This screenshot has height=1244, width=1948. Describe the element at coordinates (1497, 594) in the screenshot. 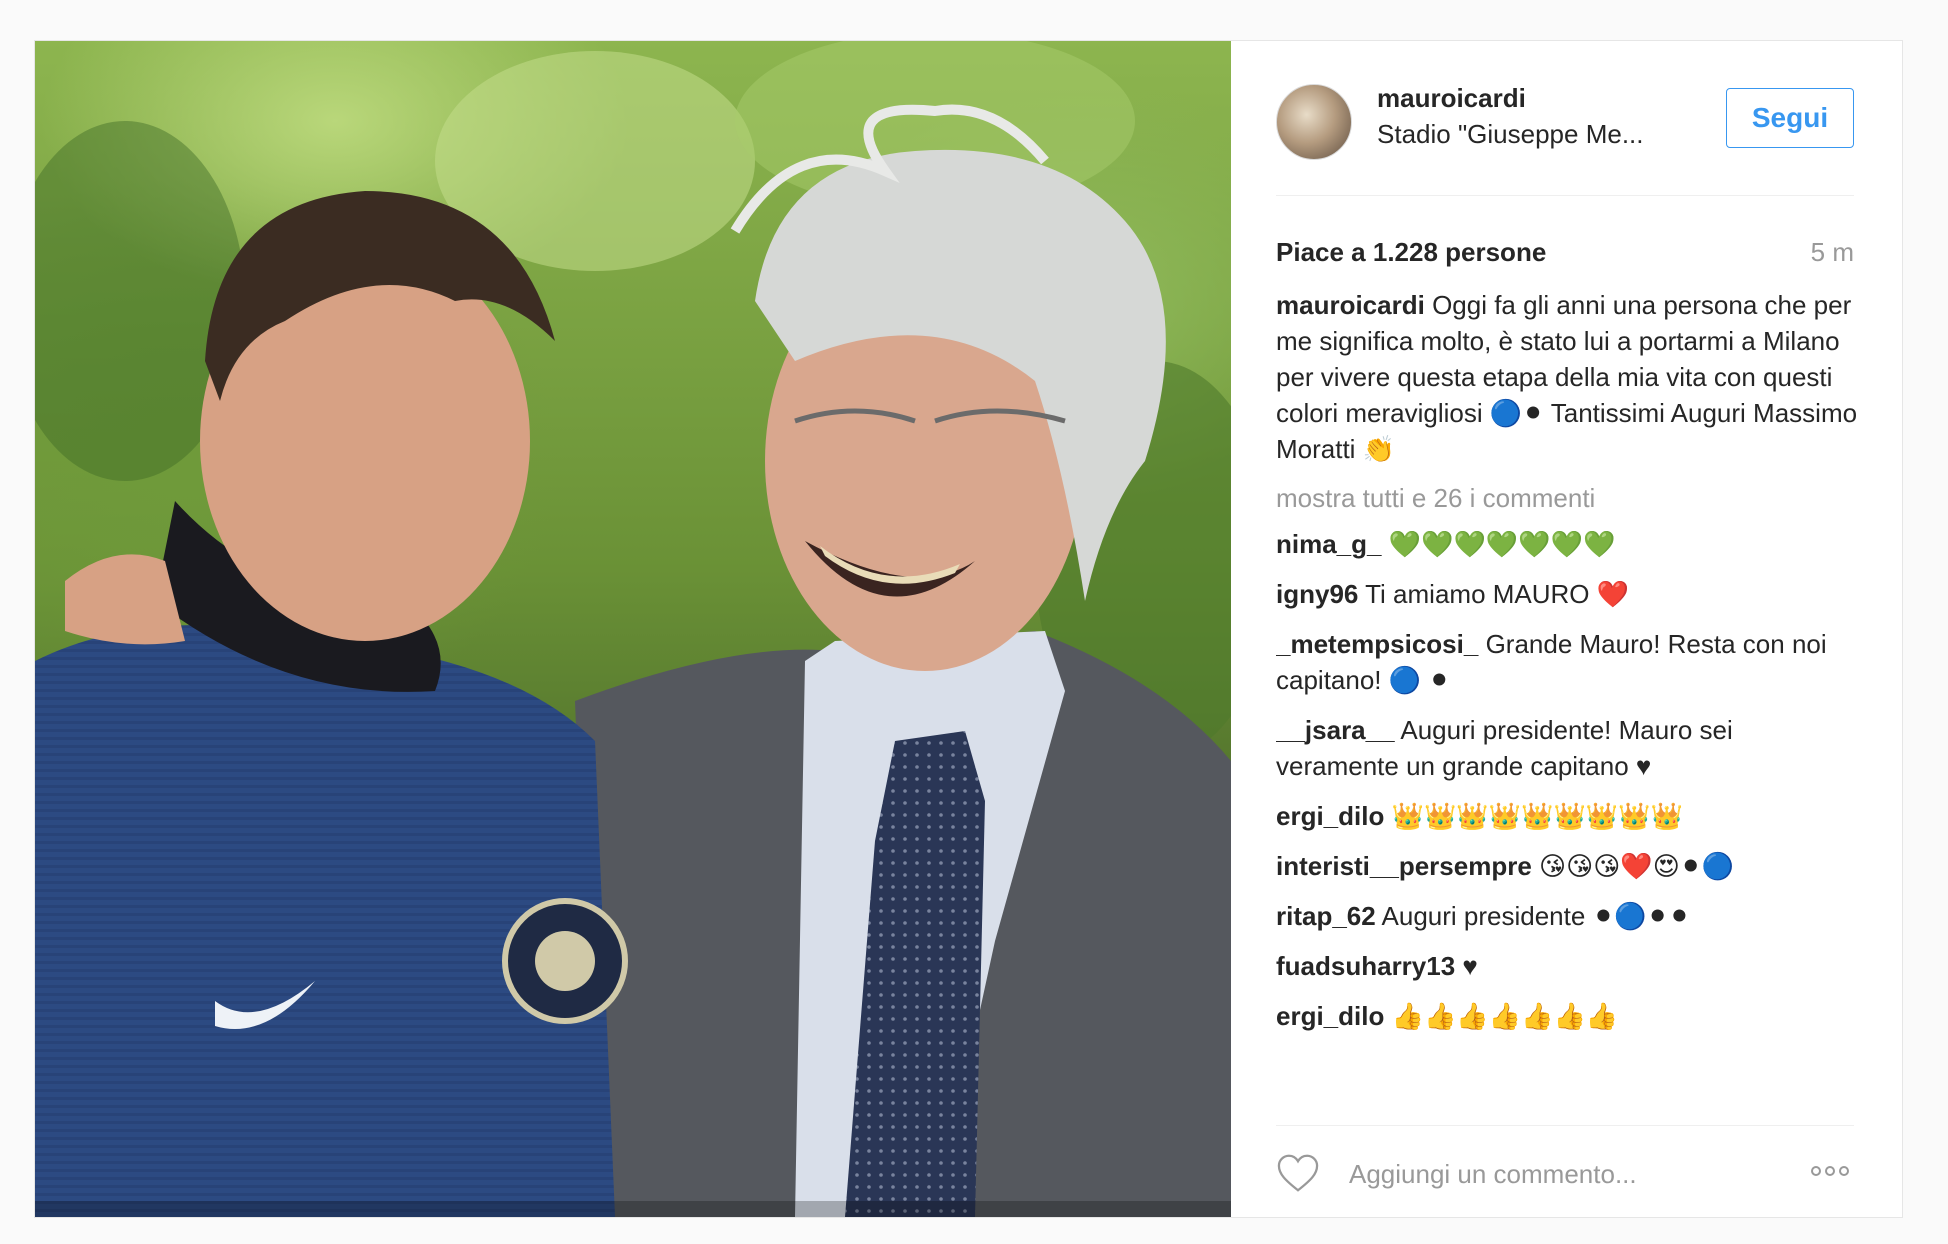

I see `comment-text: Ti amiamo MAURO ❤️` at that location.